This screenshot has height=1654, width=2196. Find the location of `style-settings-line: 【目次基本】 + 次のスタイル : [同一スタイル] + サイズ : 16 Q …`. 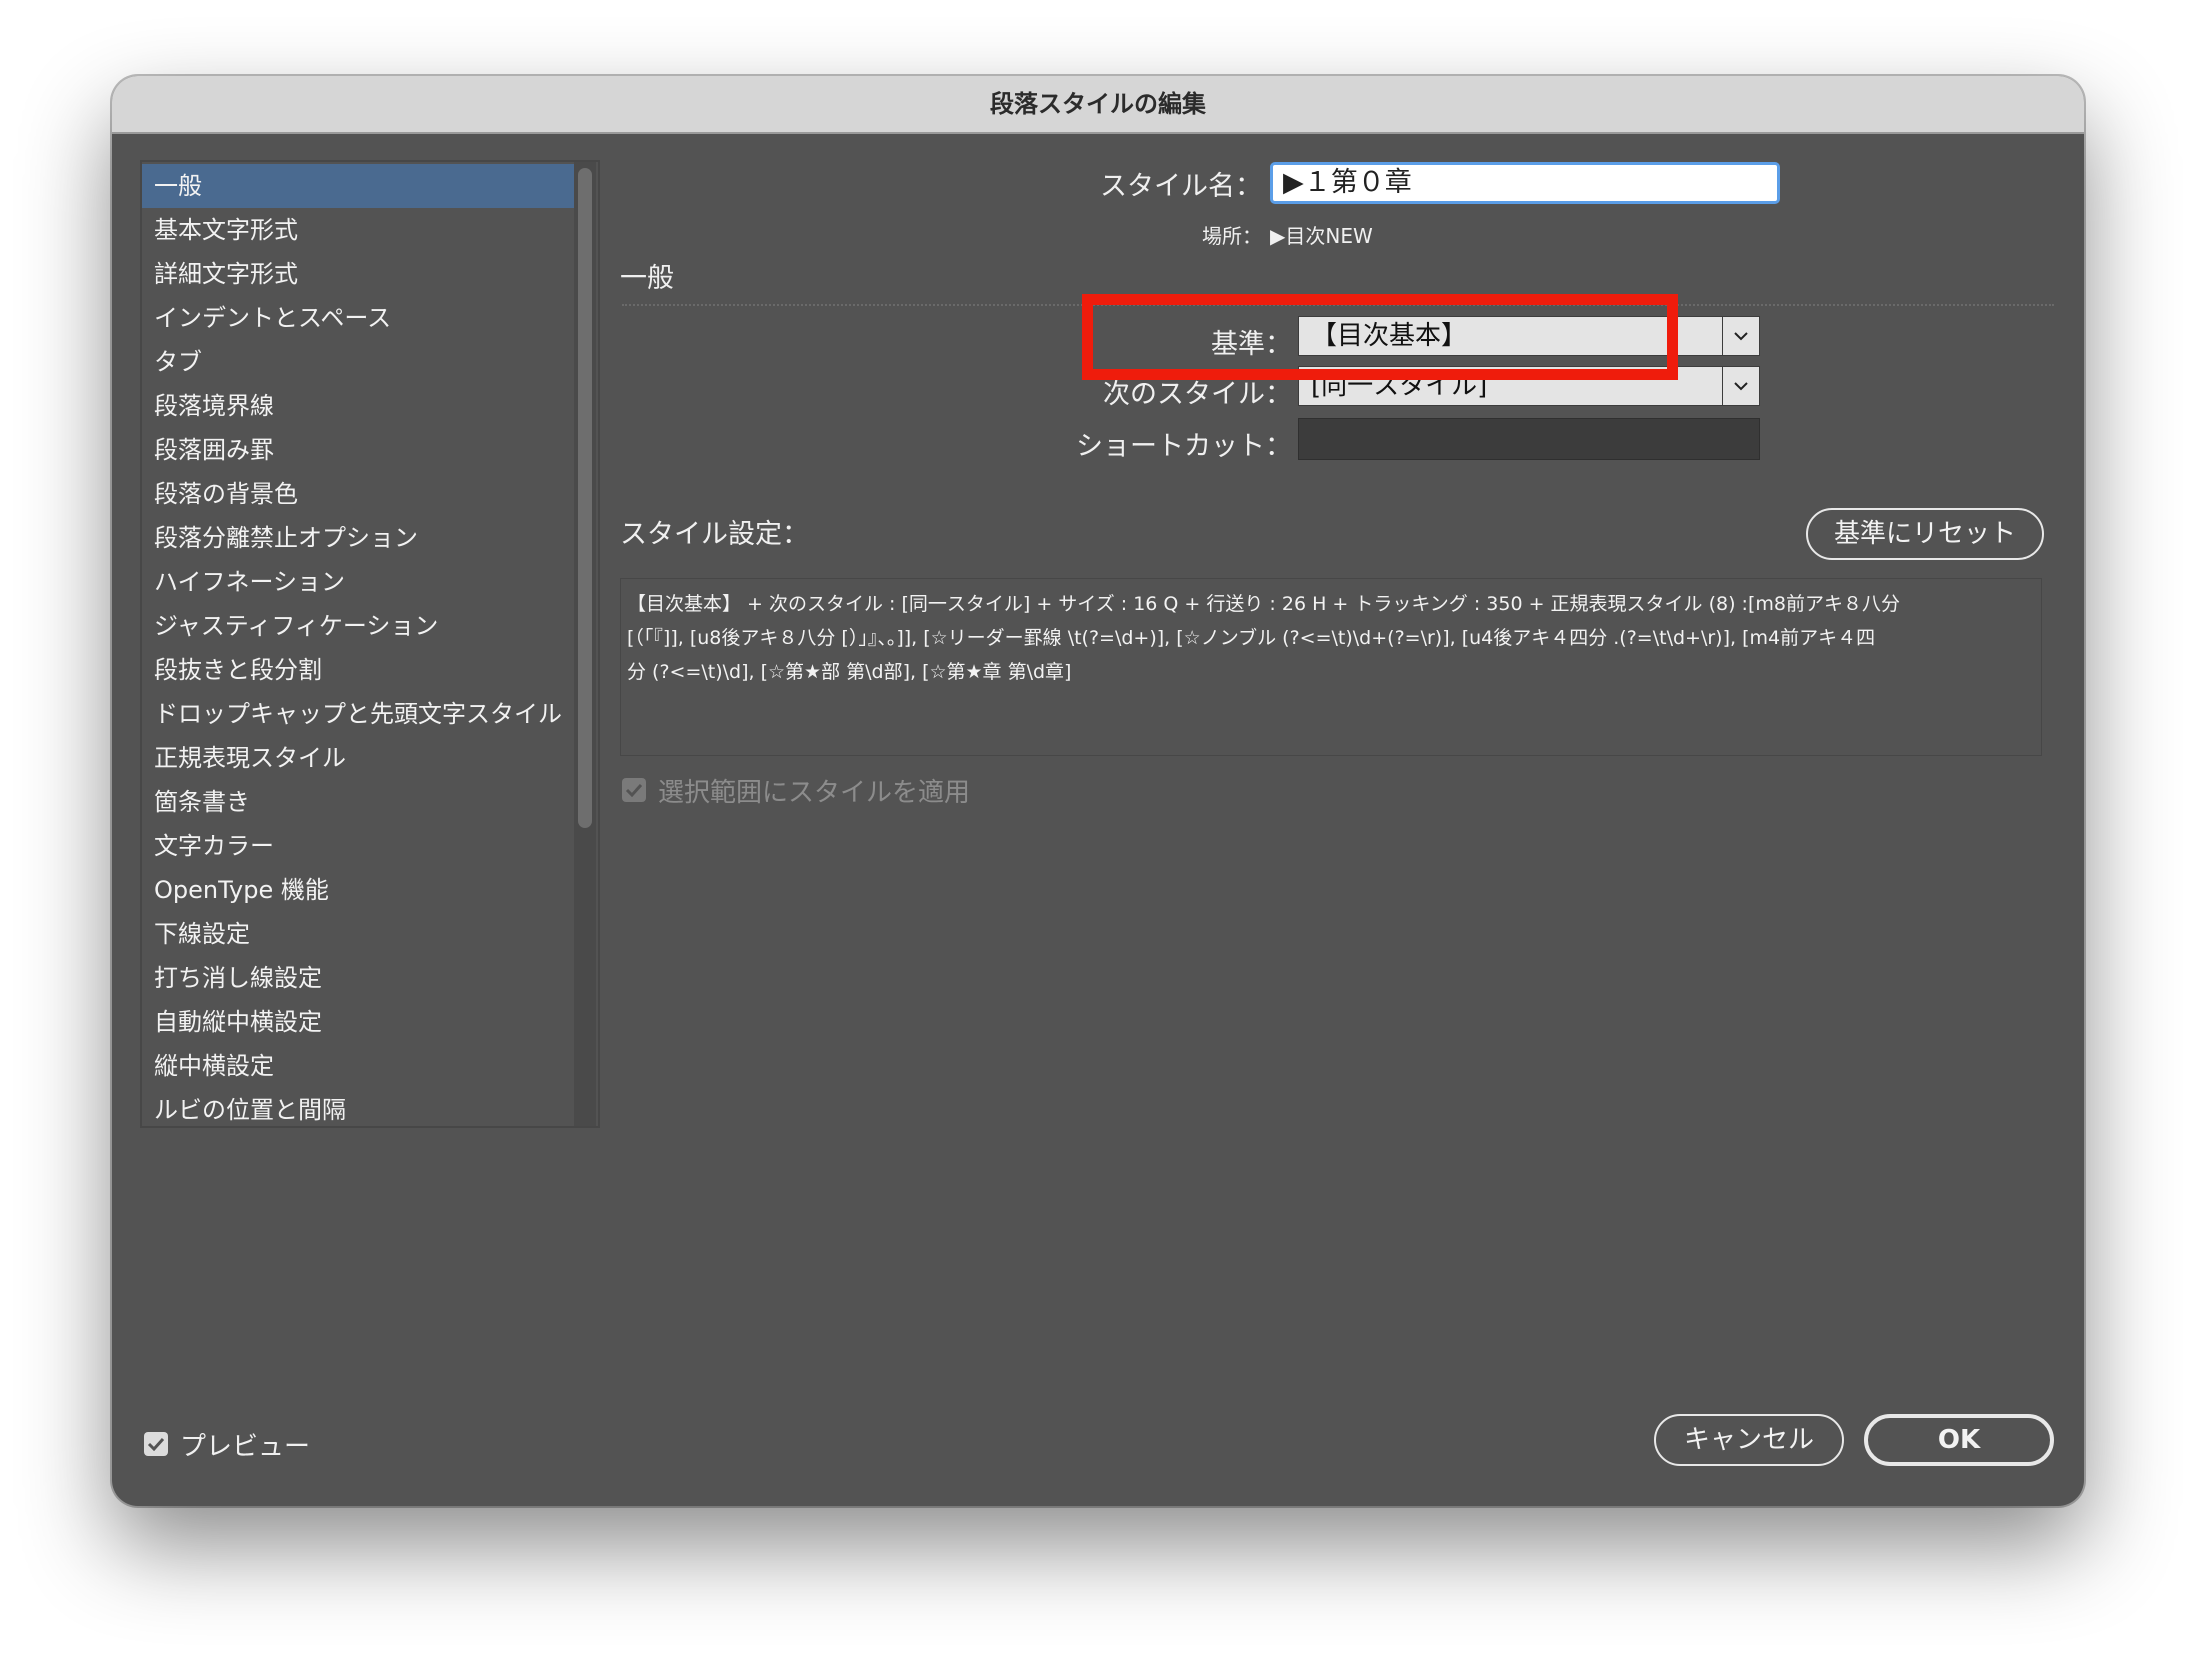

style-settings-line: 【目次基本】 + 次のスタイル : [同一スタイル] + サイズ : 16 Q … is located at coordinates (1263, 604).